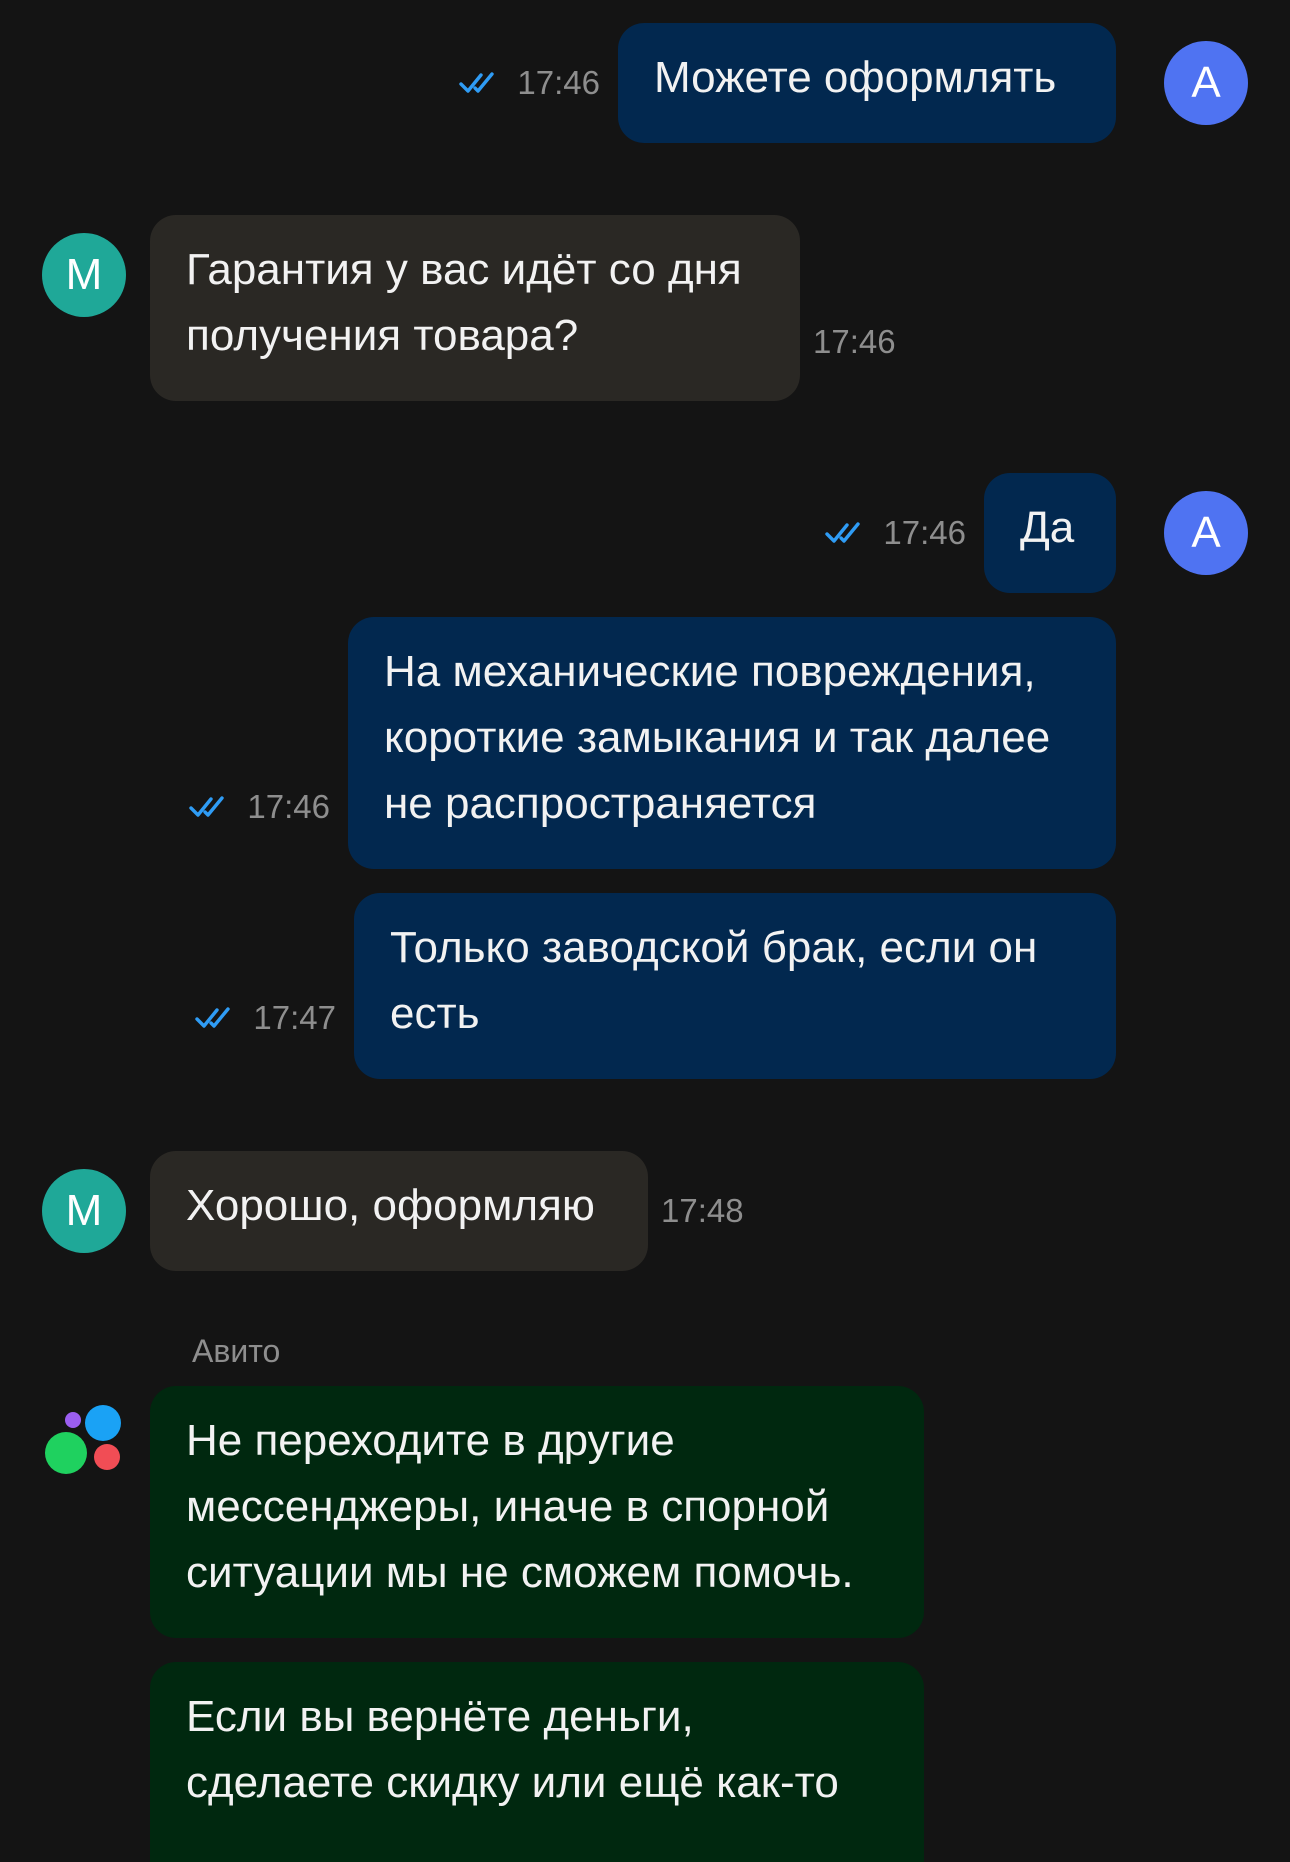  I want to click on message-text: Можете оформлять, so click(855, 77).